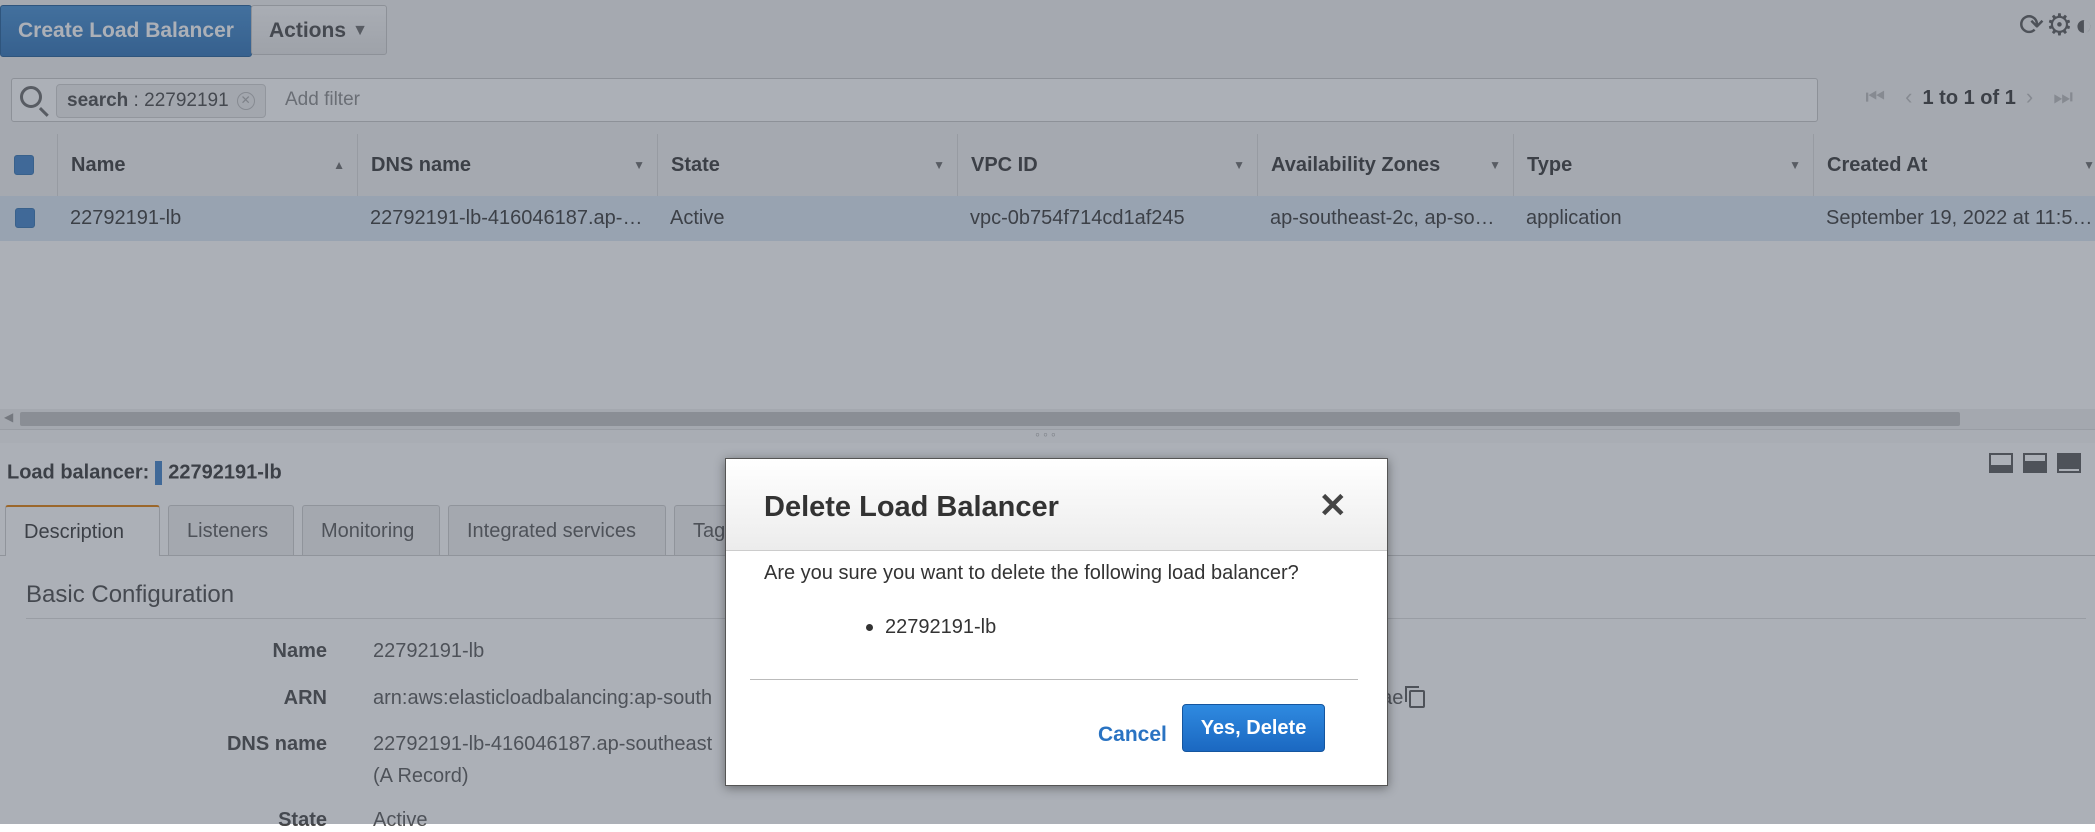 The width and height of the screenshot is (2095, 832). I want to click on yes-delete-button: Yes, Delete, so click(1253, 728).